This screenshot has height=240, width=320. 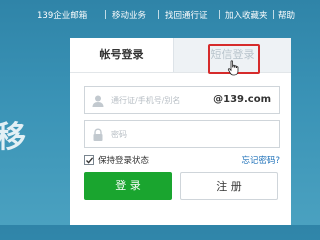 I want to click on tab-account-login: 帐号登录, so click(x=121, y=55).